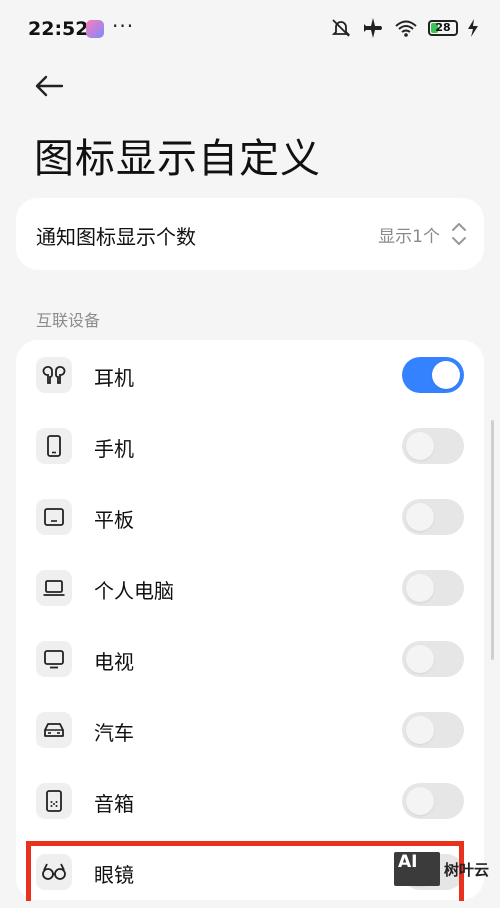  Describe the element at coordinates (433, 801) in the screenshot. I see `speaker-toggle` at that location.